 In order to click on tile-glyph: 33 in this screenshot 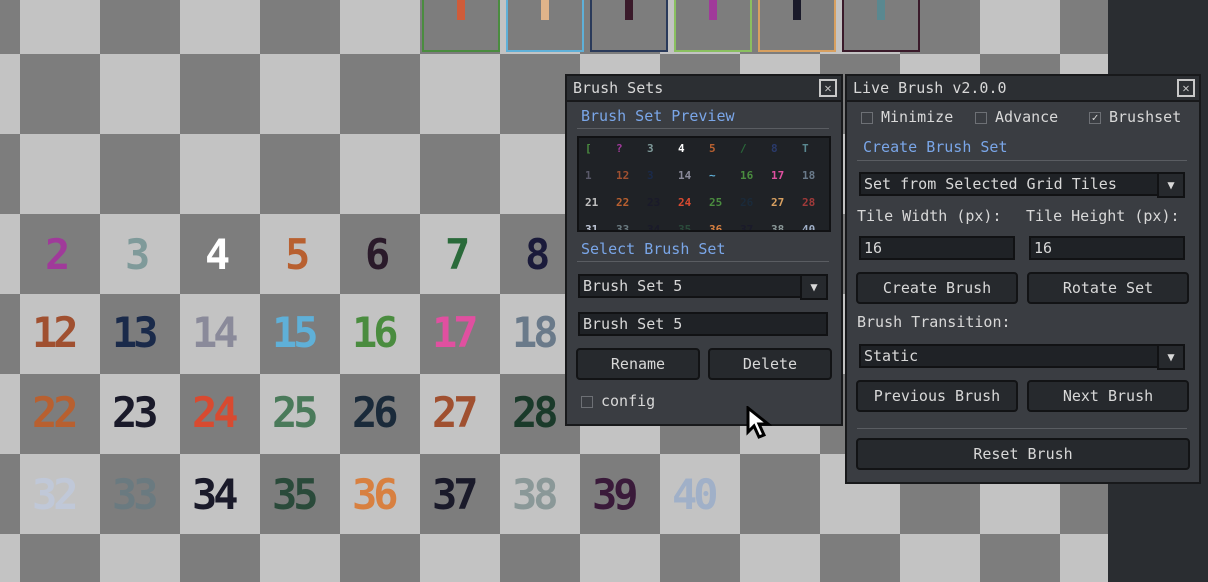, I will do `click(135, 494)`.